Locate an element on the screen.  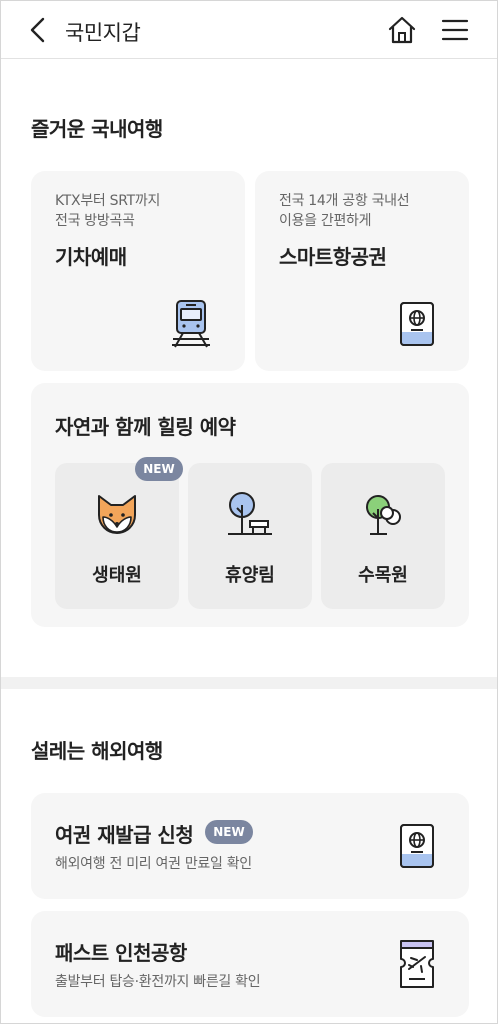
home-button is located at coordinates (402, 30).